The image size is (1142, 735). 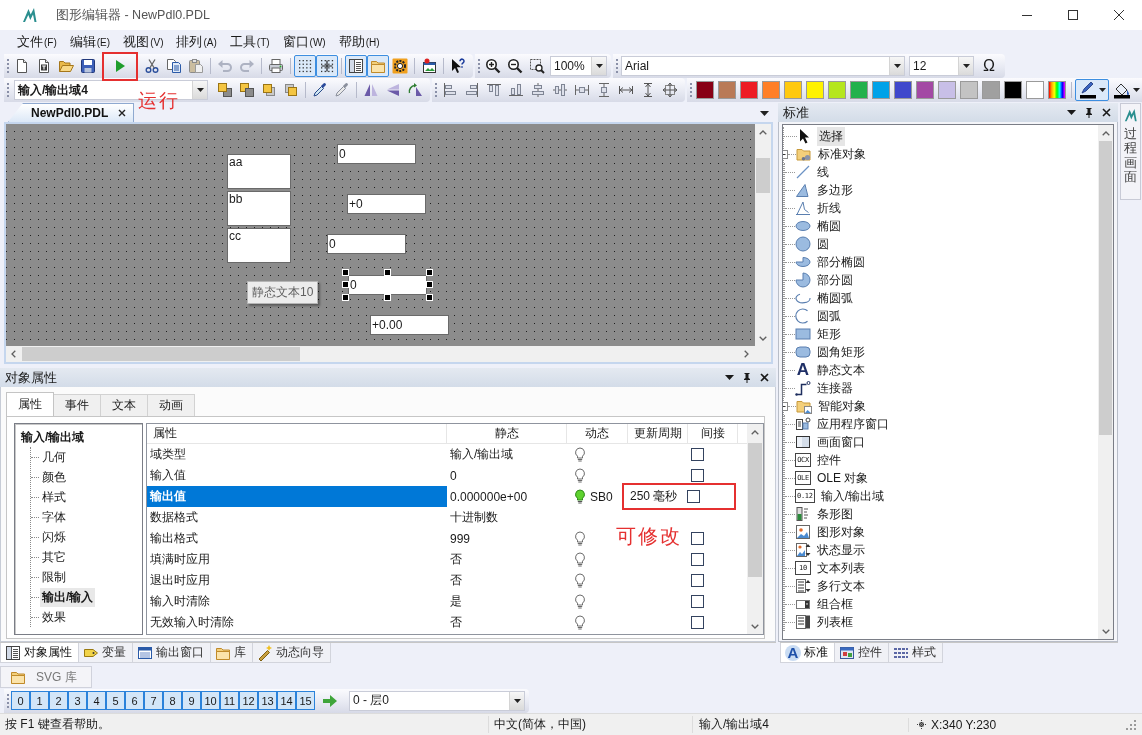 What do you see at coordinates (58, 700) in the screenshot?
I see `layer-button: 2` at bounding box center [58, 700].